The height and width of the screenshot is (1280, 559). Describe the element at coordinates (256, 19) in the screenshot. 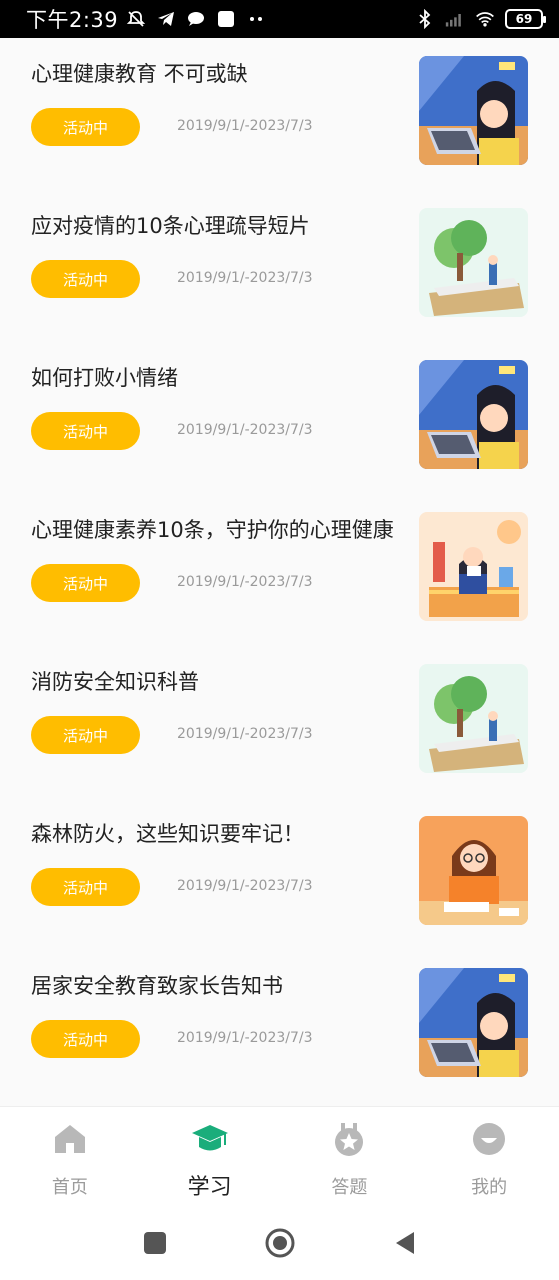

I see `more-dots-icon` at that location.